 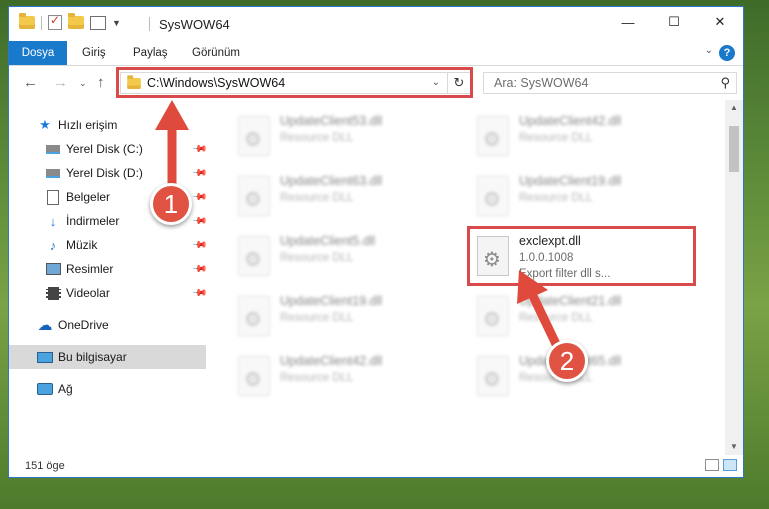 I want to click on sidebar-item-label: Yerel Disk (C:), so click(x=104, y=149).